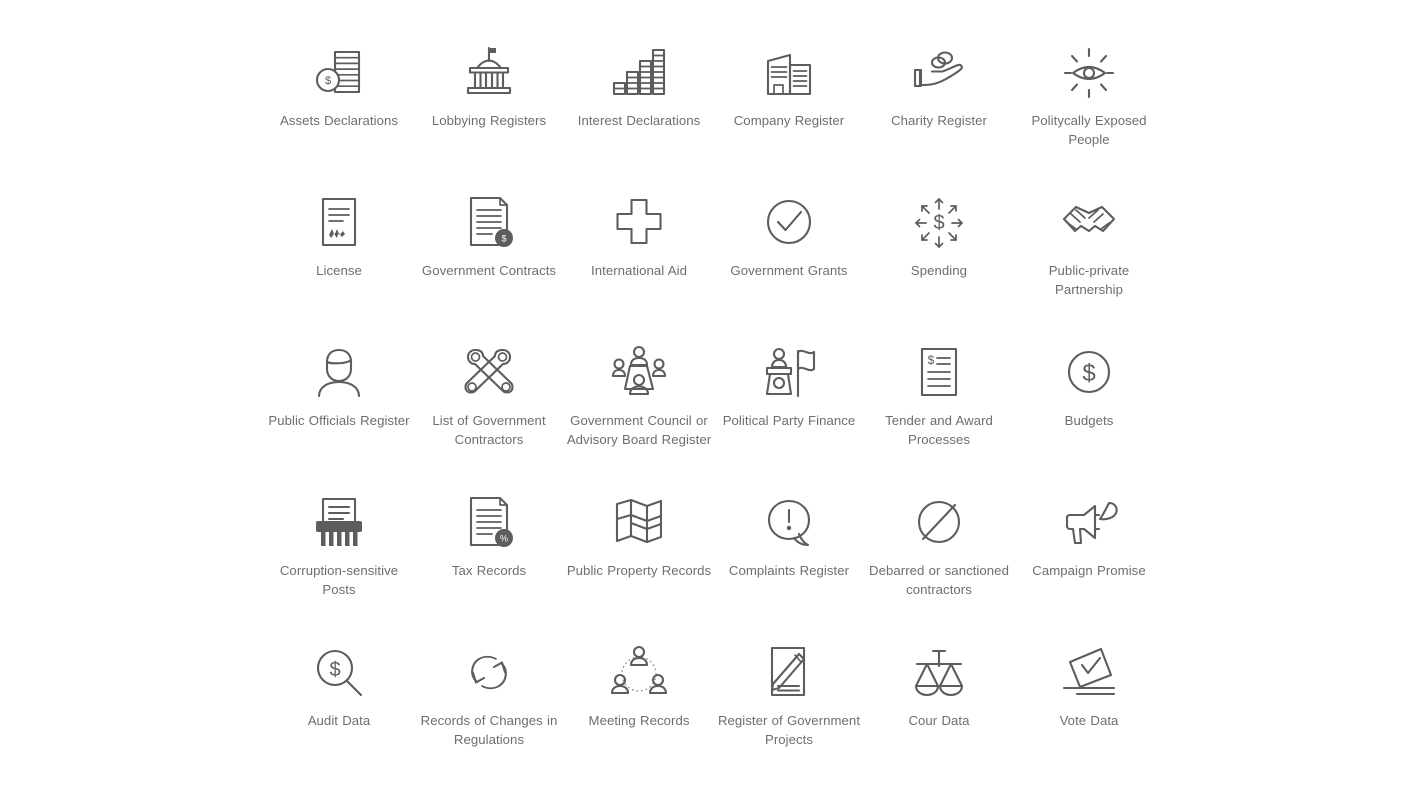  Describe the element at coordinates (339, 120) in the screenshot. I see `icon-tile-label: Assets Declarations` at that location.